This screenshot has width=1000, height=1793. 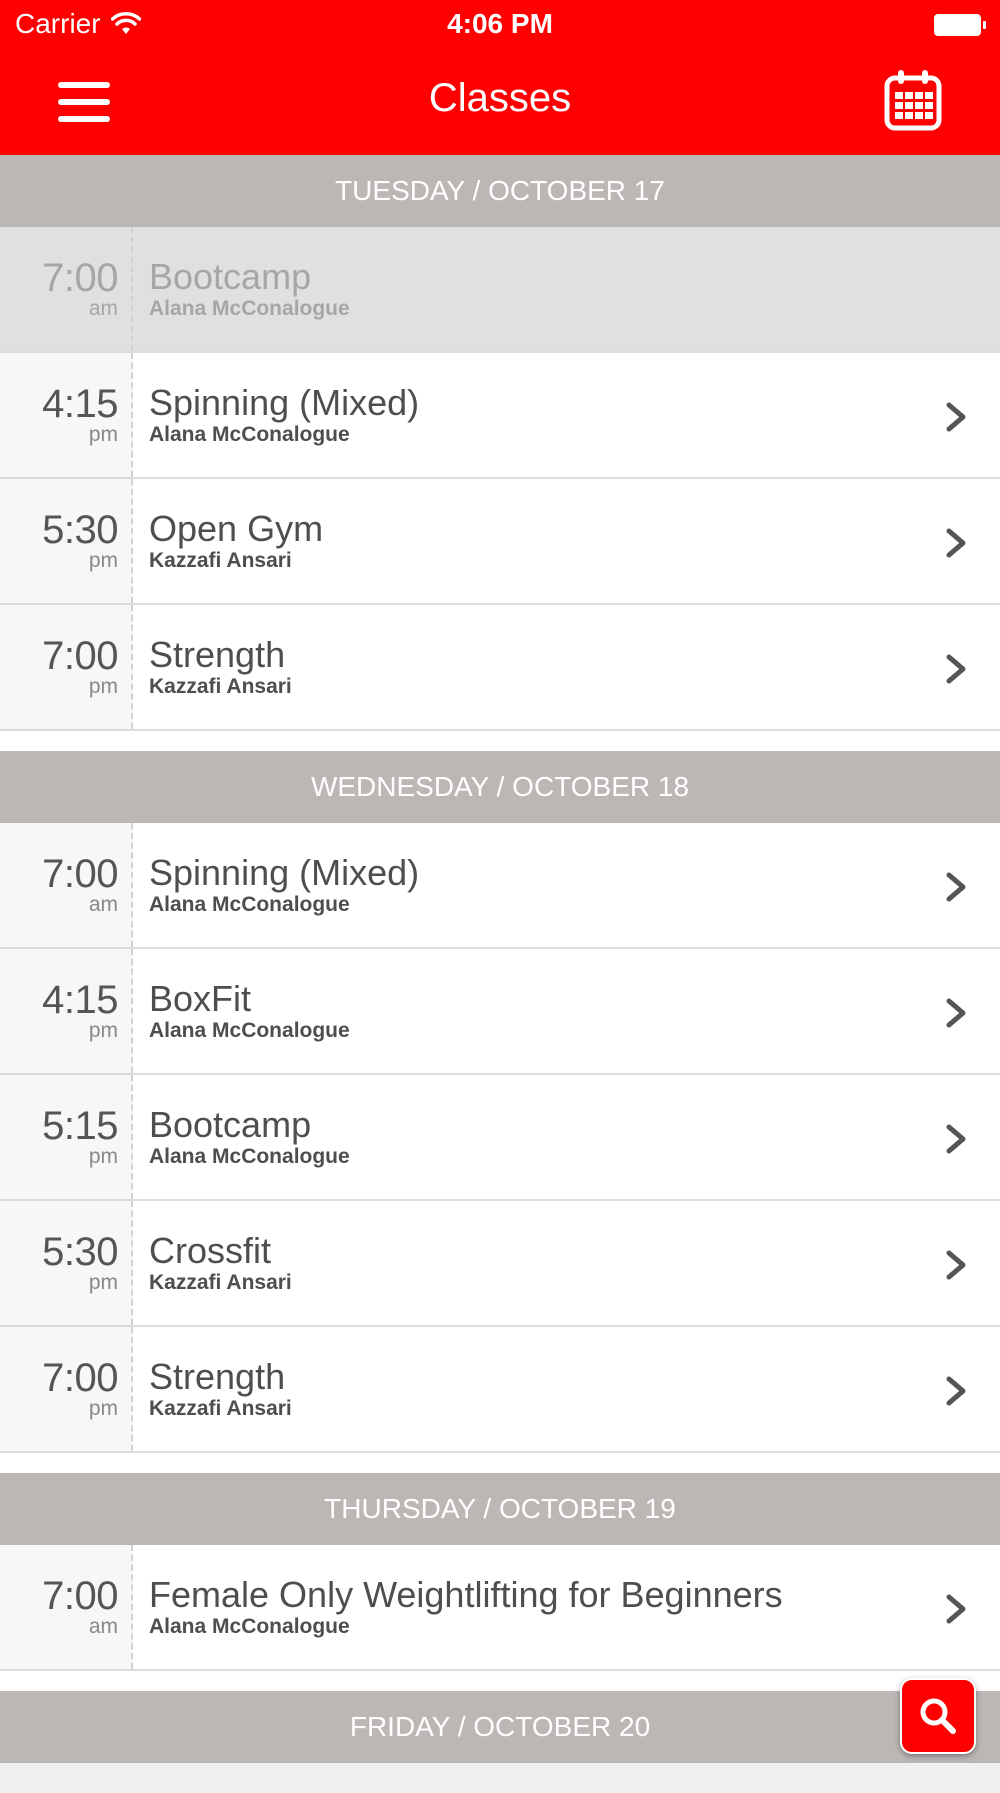 I want to click on class-info: Open Gym Kazzafi Ansari, so click(x=566, y=541).